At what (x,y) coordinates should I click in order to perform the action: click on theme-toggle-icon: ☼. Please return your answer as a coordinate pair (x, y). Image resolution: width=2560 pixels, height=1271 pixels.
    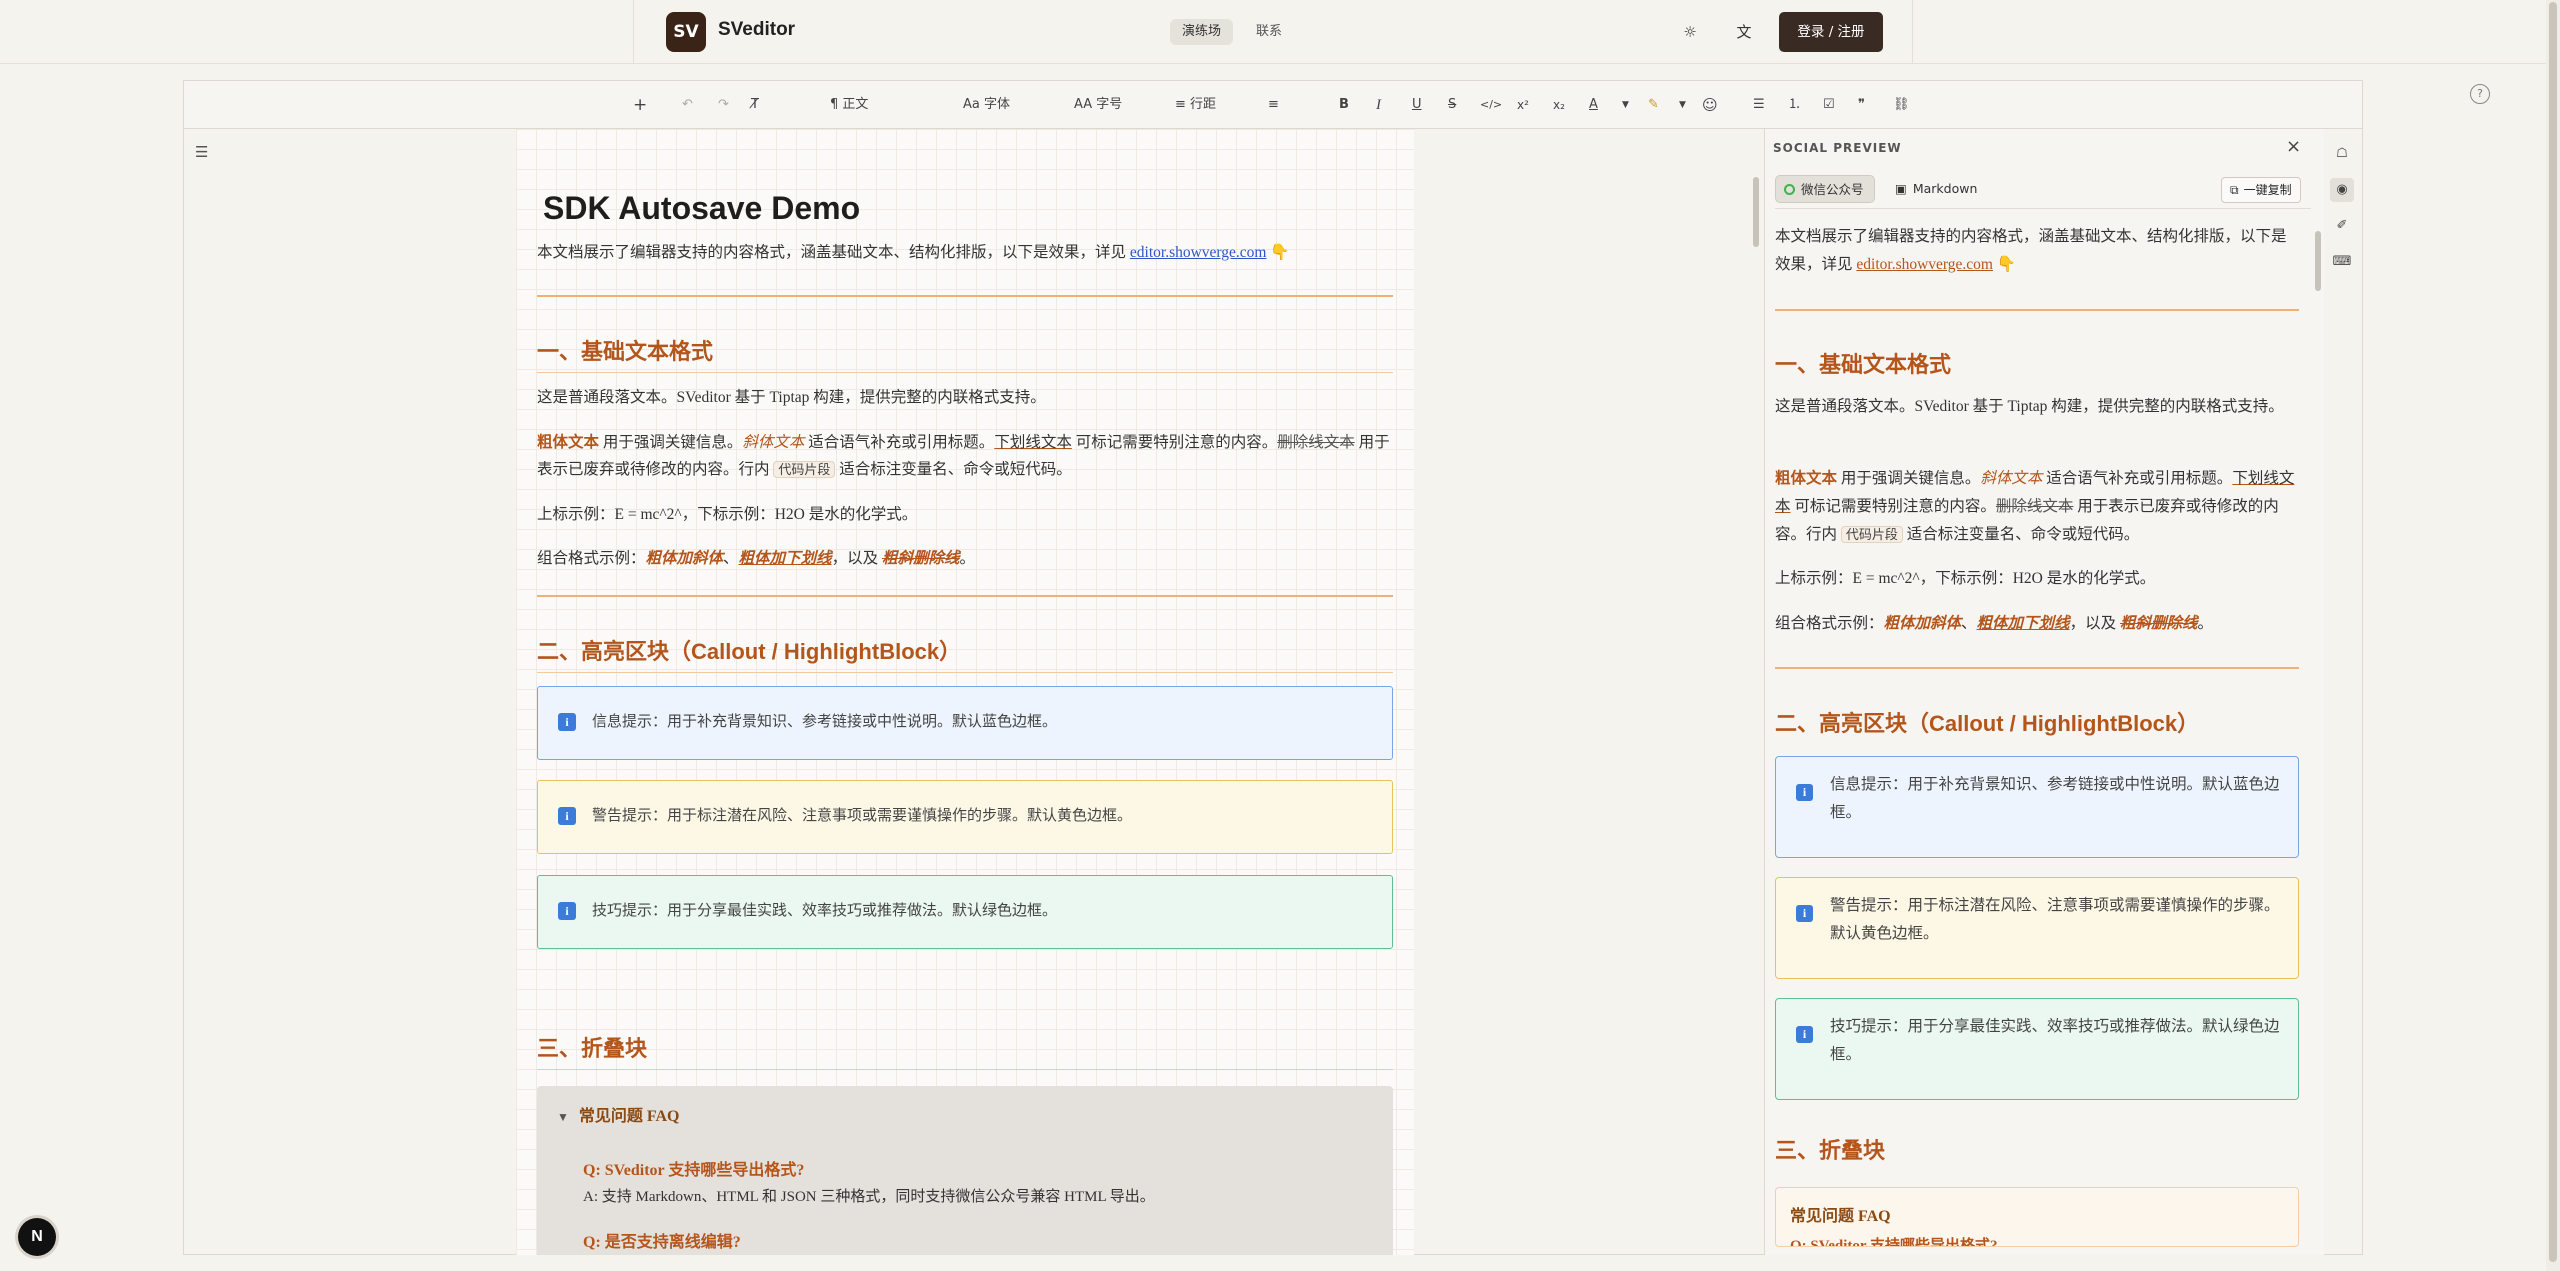
    Looking at the image, I should click on (1690, 32).